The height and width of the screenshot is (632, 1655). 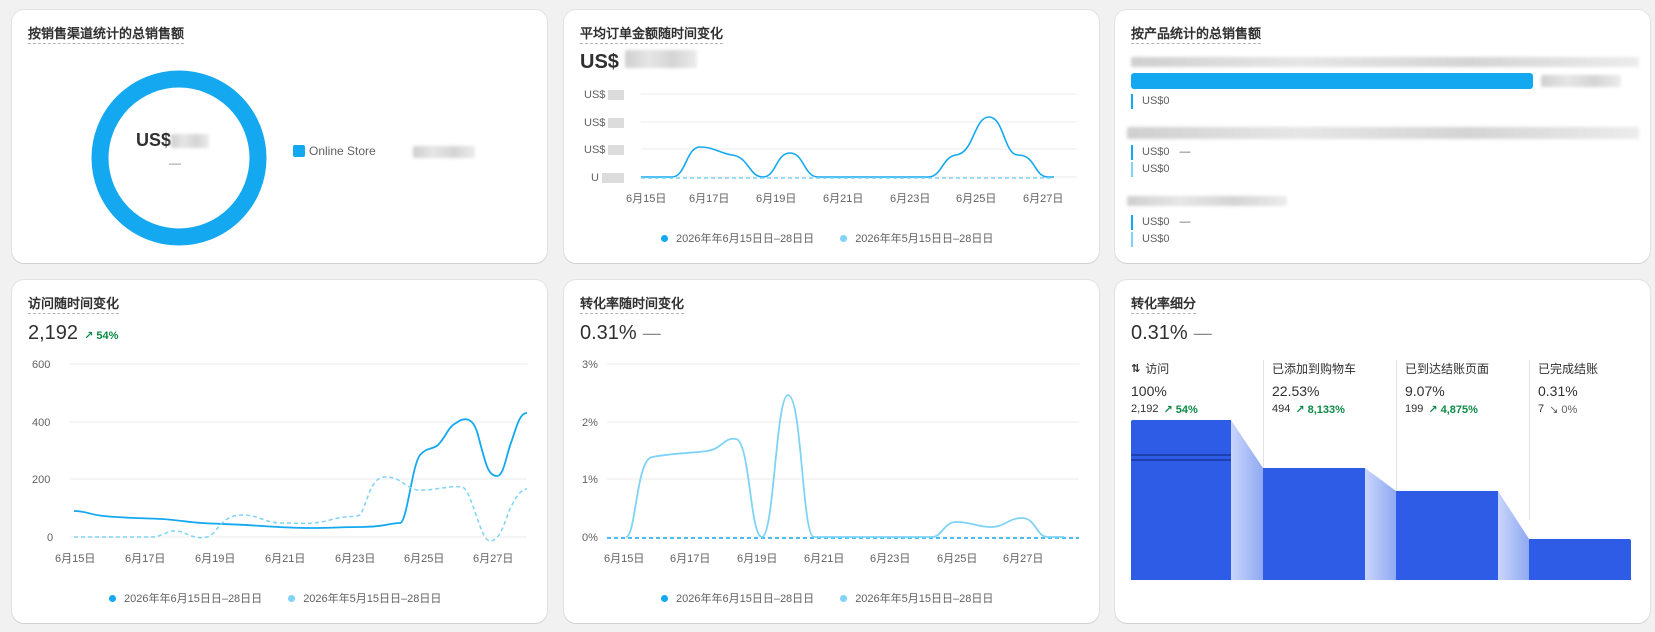 What do you see at coordinates (444, 152) in the screenshot?
I see `redacted-value` at bounding box center [444, 152].